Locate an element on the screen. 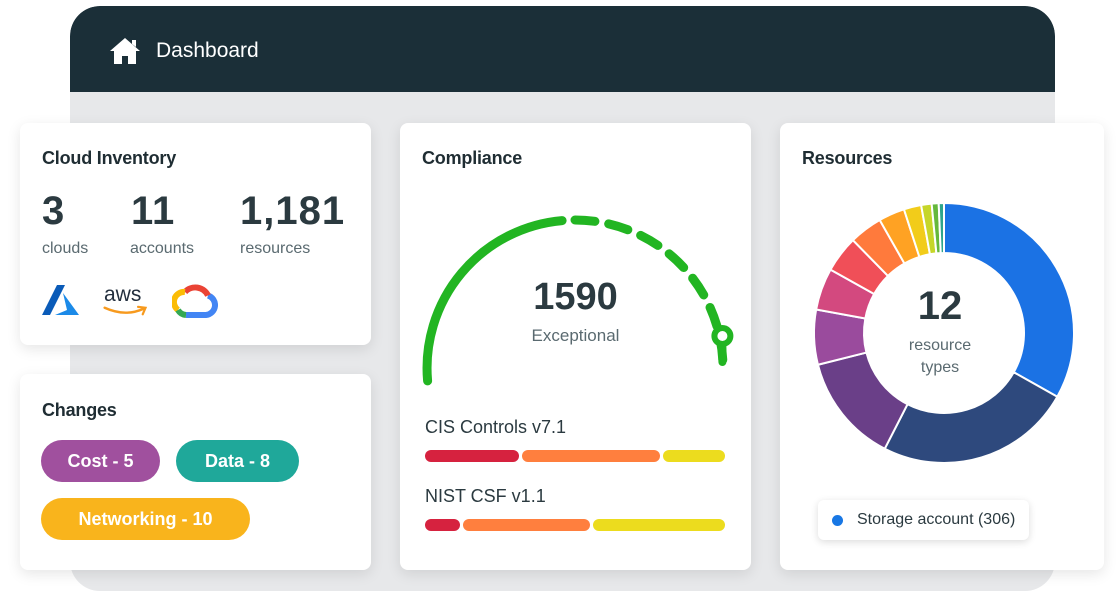 The width and height of the screenshot is (1120, 597). aws-logo: aws is located at coordinates (128, 301).